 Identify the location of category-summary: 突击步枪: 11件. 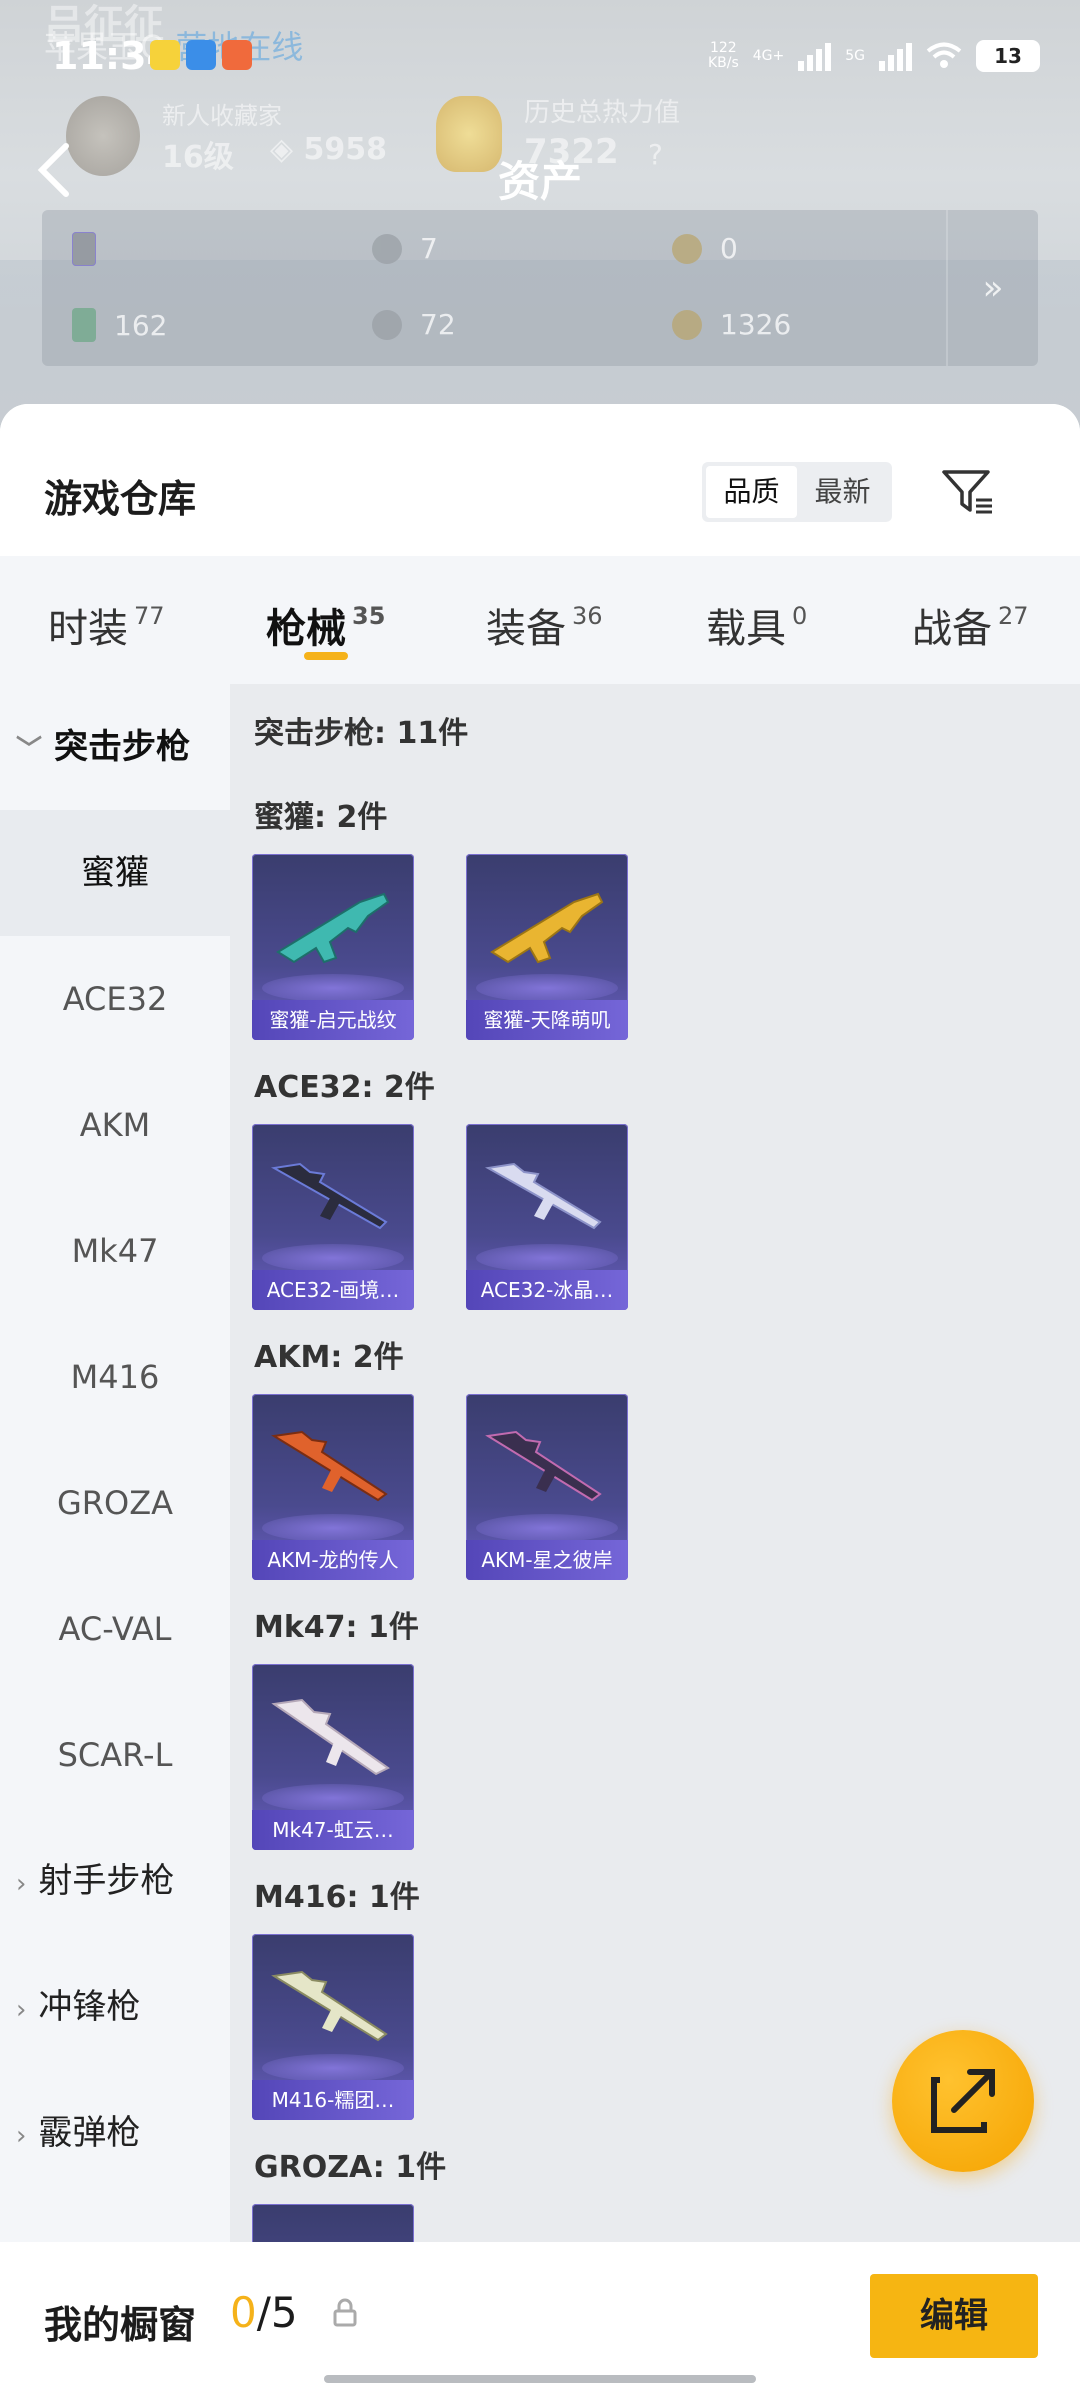
(361, 733).